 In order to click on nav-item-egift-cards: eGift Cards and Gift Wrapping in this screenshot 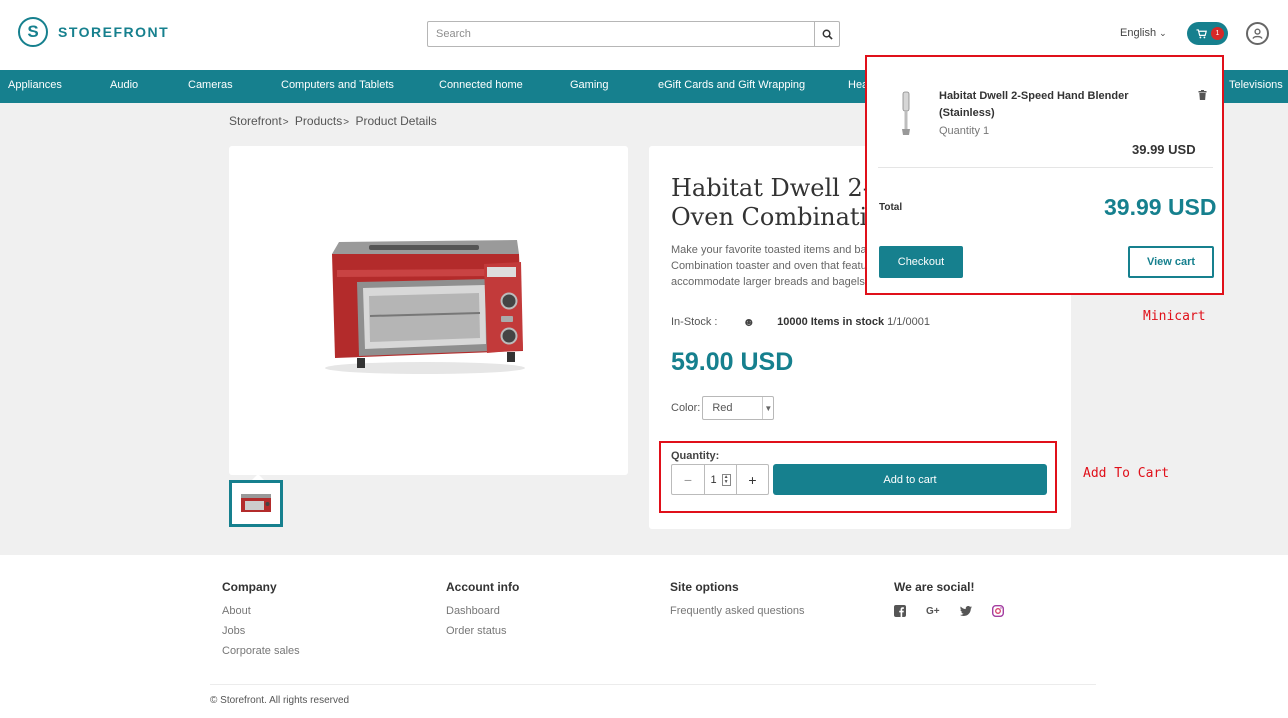, I will do `click(731, 85)`.